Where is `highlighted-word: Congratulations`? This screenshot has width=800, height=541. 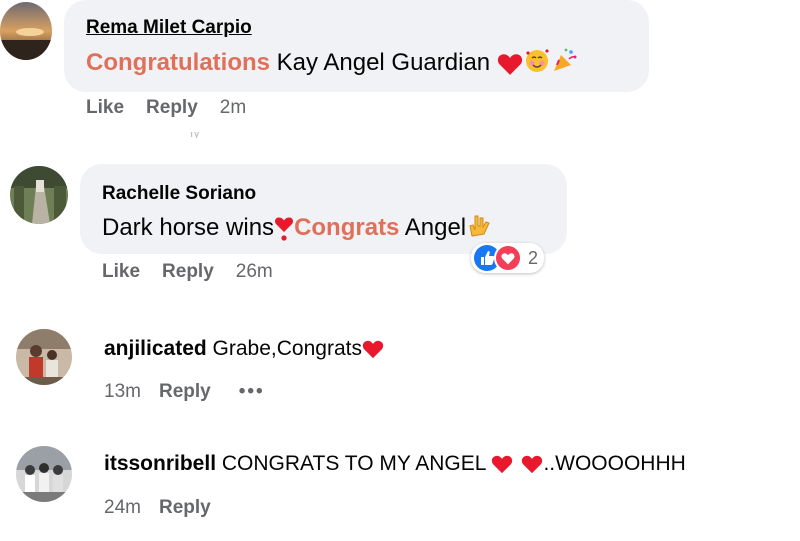 highlighted-word: Congratulations is located at coordinates (178, 62).